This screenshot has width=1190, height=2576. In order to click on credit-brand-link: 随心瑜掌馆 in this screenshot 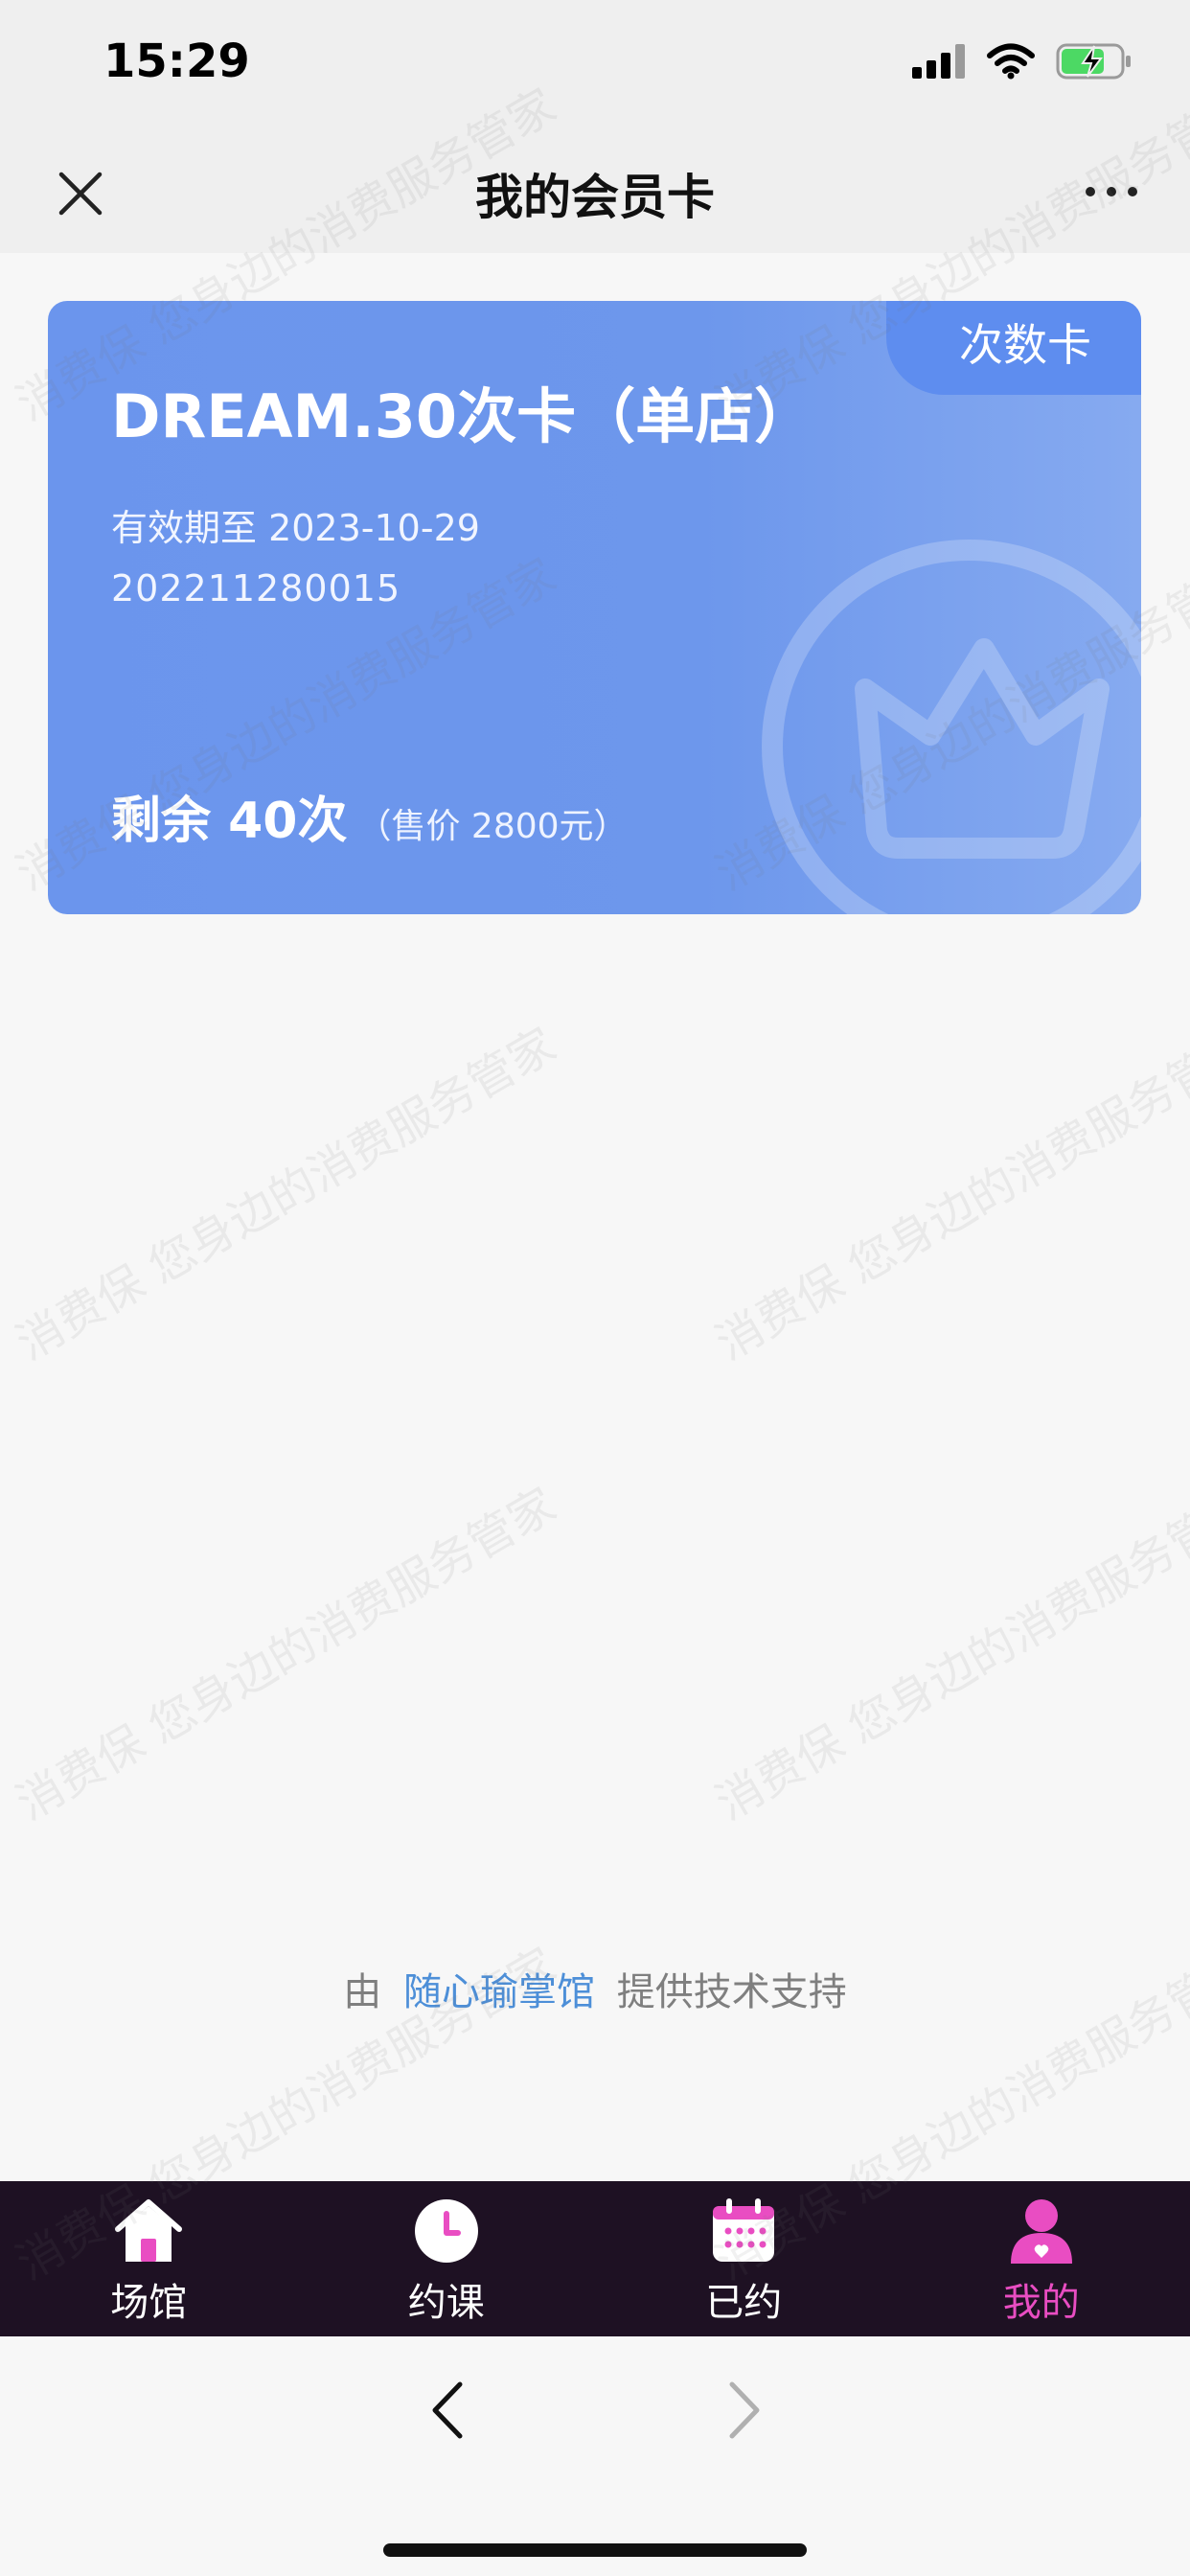, I will do `click(499, 1992)`.